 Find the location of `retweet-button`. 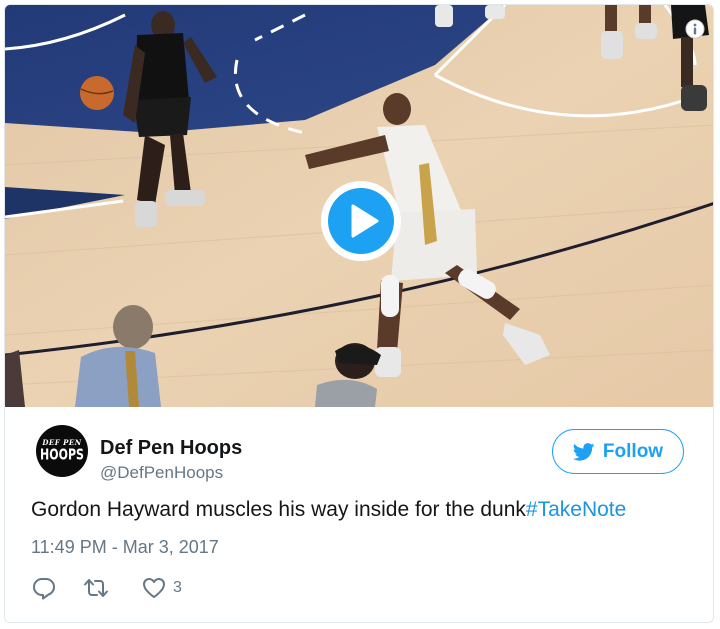

retweet-button is located at coordinates (96, 588).